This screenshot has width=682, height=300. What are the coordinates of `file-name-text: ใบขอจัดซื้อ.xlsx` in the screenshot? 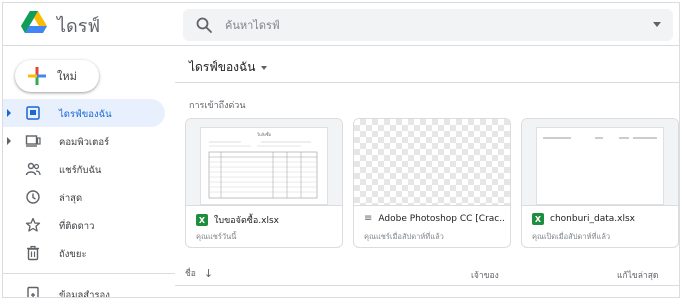 It's located at (246, 221).